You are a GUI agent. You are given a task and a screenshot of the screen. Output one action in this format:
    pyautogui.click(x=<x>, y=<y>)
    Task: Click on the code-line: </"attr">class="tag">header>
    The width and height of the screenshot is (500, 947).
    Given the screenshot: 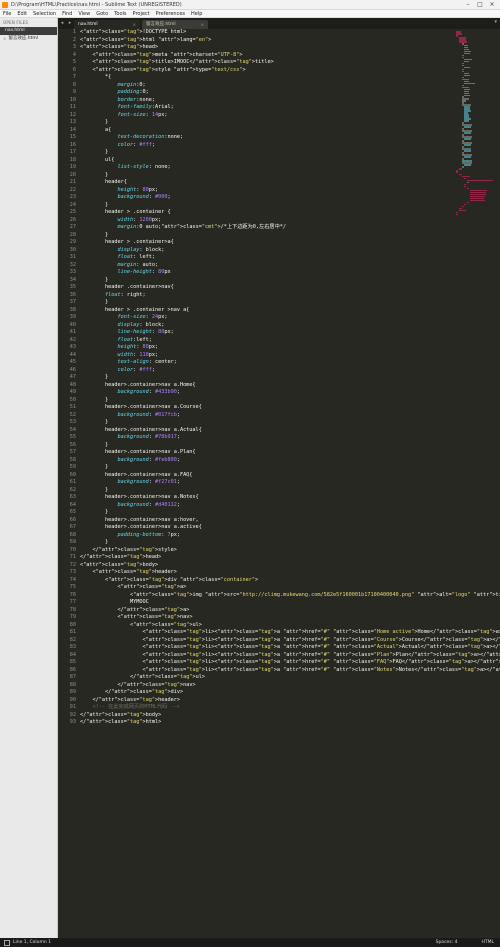 What is the action you would take?
    pyautogui.click(x=290, y=701)
    